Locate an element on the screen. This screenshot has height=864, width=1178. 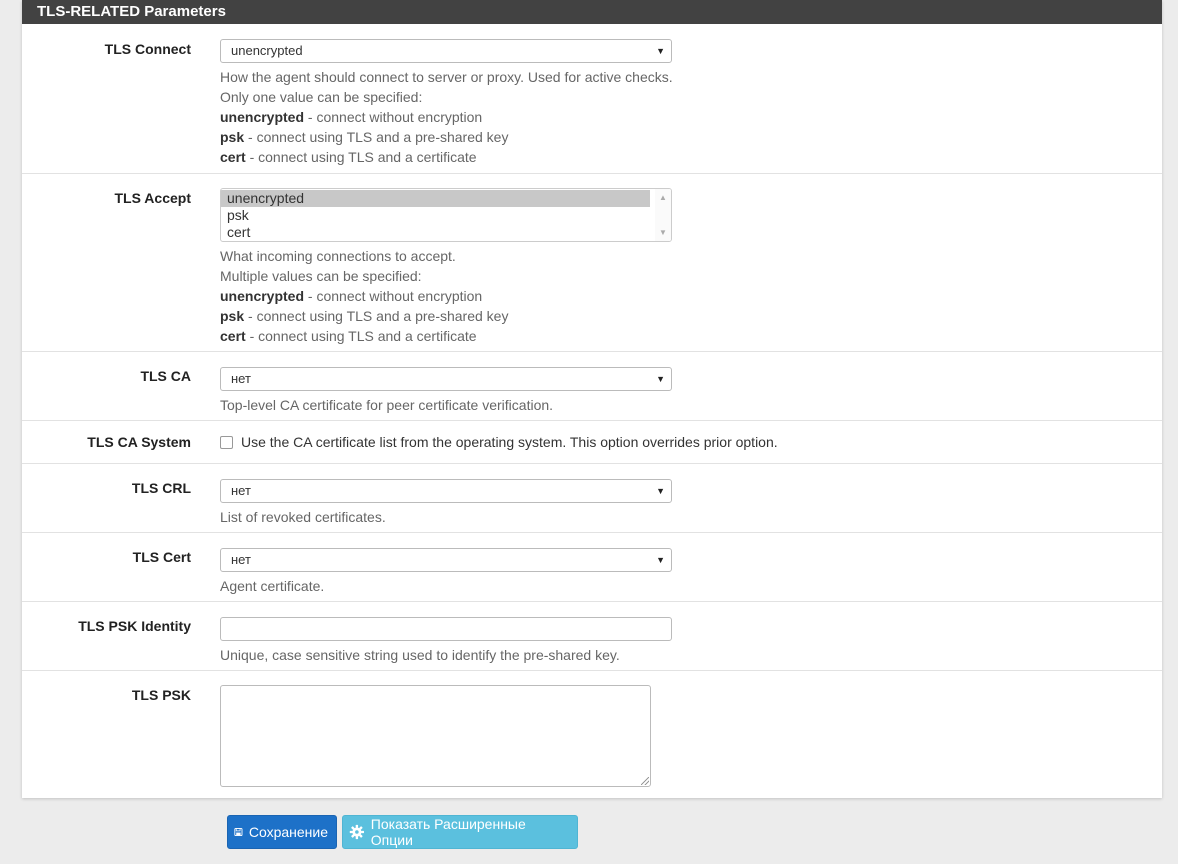
tls-connect-label: TLS Connect is located at coordinates (147, 49).